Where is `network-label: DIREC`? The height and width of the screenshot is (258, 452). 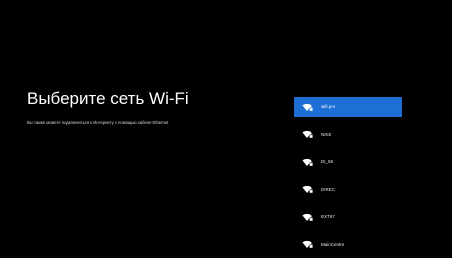 network-label: DIREC is located at coordinates (328, 189).